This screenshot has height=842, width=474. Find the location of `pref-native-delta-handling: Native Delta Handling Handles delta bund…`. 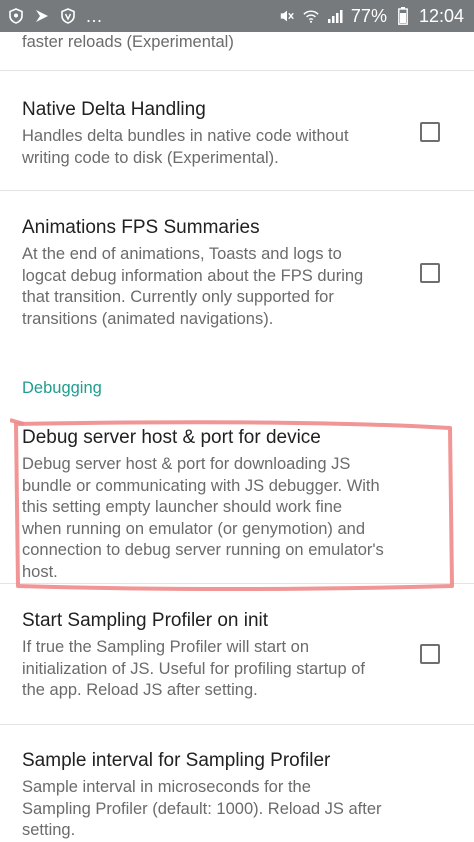

pref-native-delta-handling: Native Delta Handling Handles delta bund… is located at coordinates (237, 133).